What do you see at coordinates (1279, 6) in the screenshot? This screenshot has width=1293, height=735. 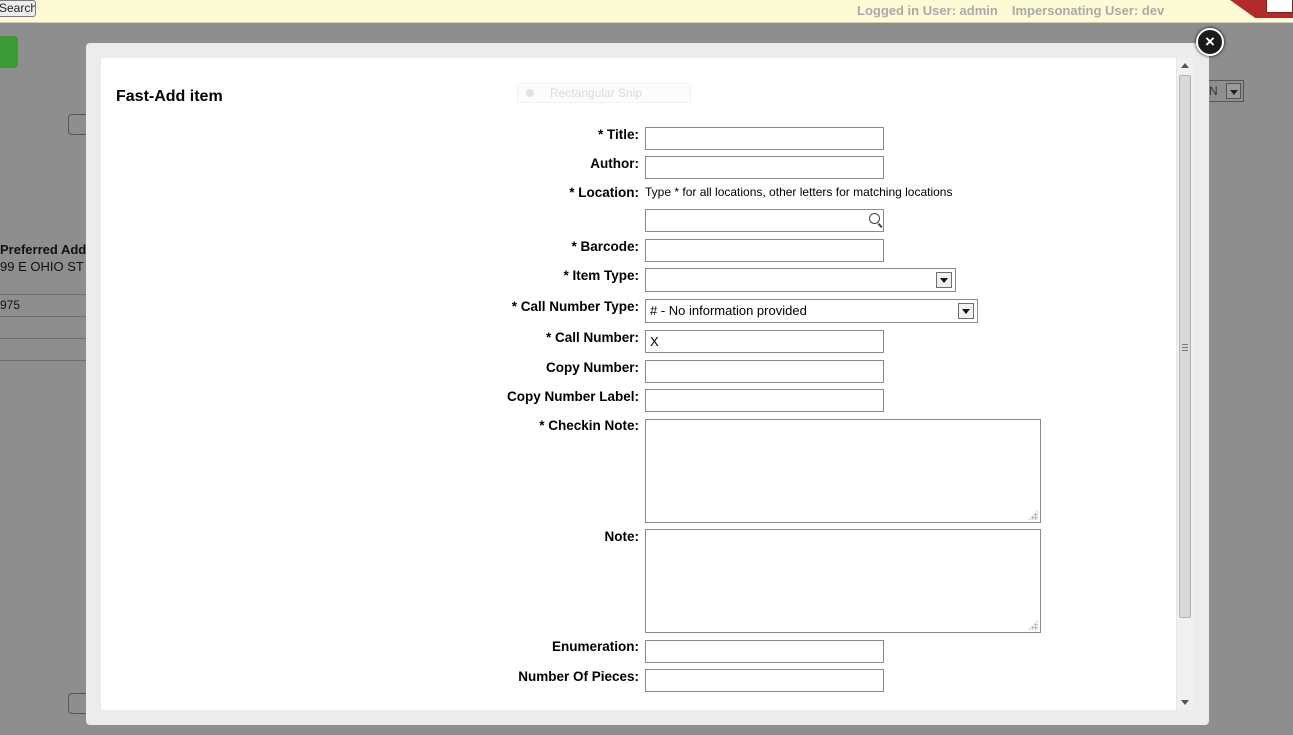 I see `corner-button` at bounding box center [1279, 6].